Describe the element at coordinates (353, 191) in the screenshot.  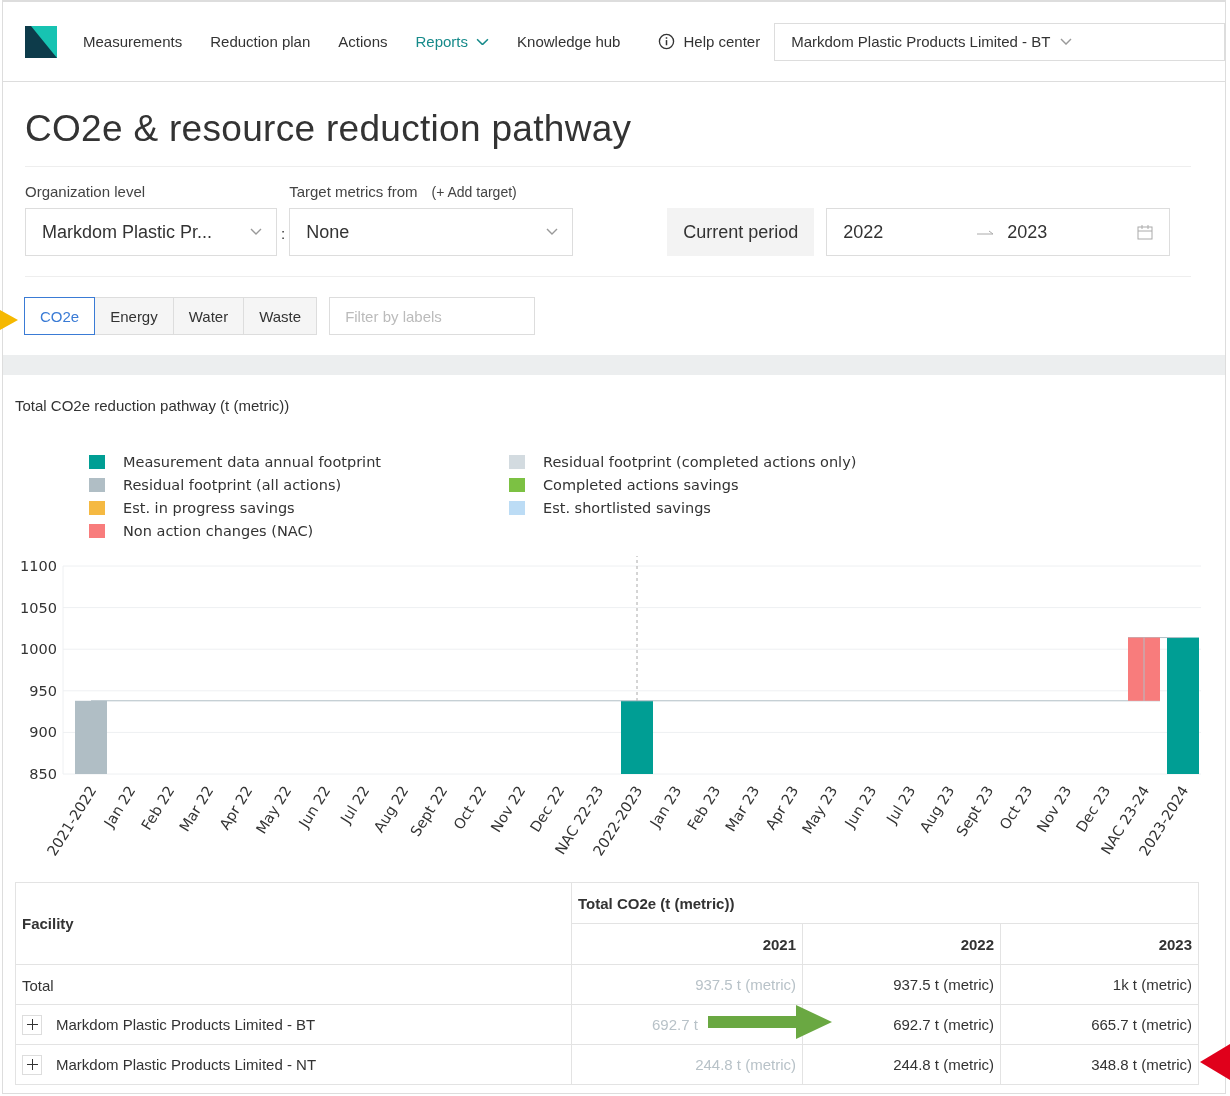
I see `field-label: Target metrics from` at that location.